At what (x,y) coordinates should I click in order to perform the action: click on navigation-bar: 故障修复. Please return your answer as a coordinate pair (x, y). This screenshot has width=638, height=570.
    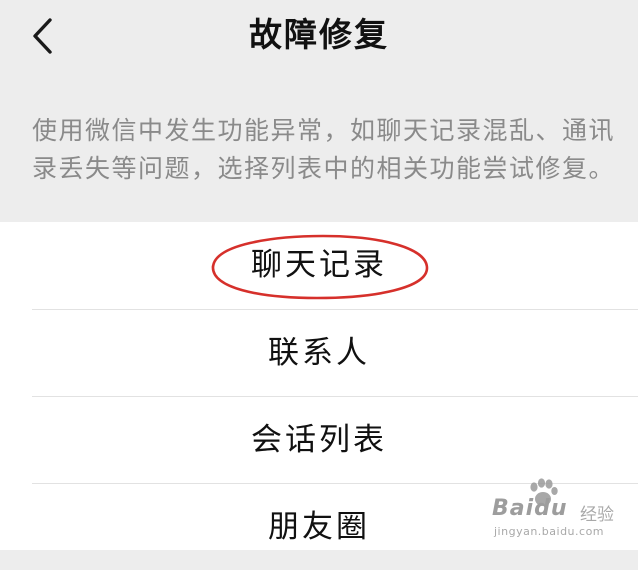
    Looking at the image, I should click on (319, 40).